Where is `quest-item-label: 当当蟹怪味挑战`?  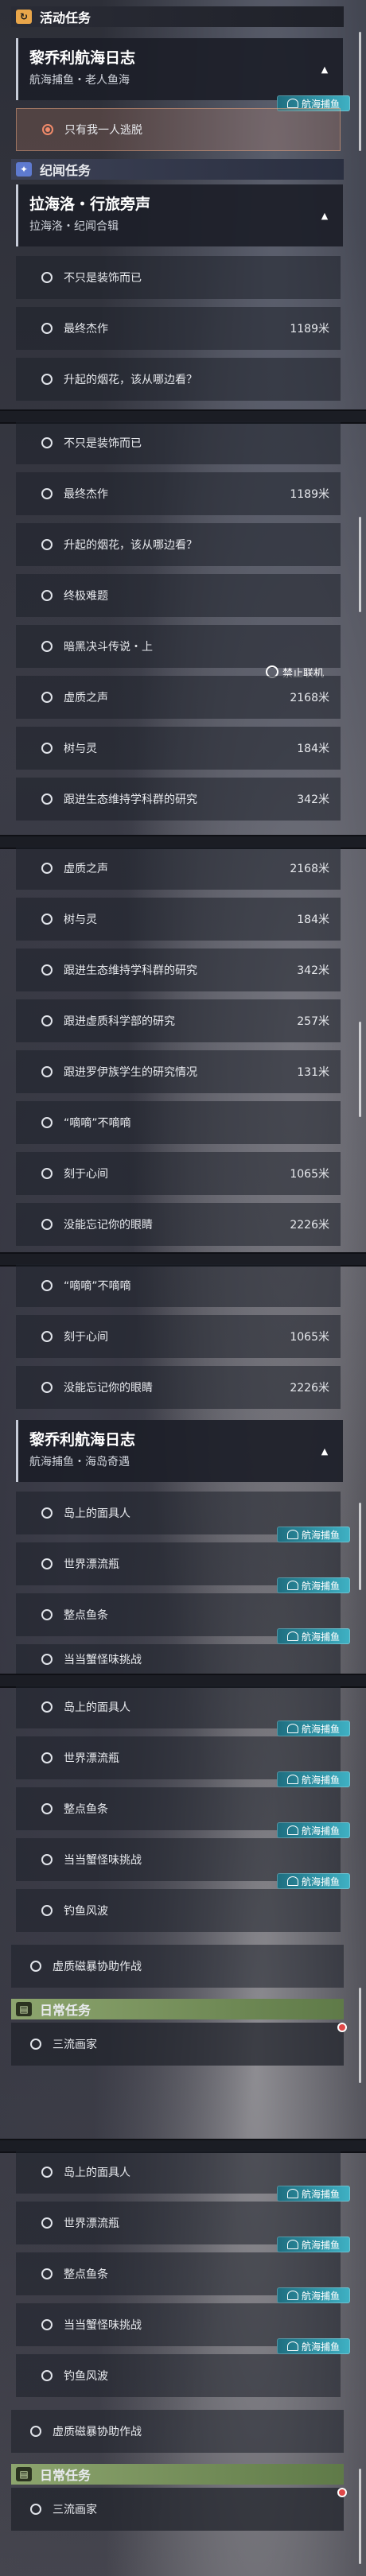 quest-item-label: 当当蟹怪味挑战 is located at coordinates (103, 1660).